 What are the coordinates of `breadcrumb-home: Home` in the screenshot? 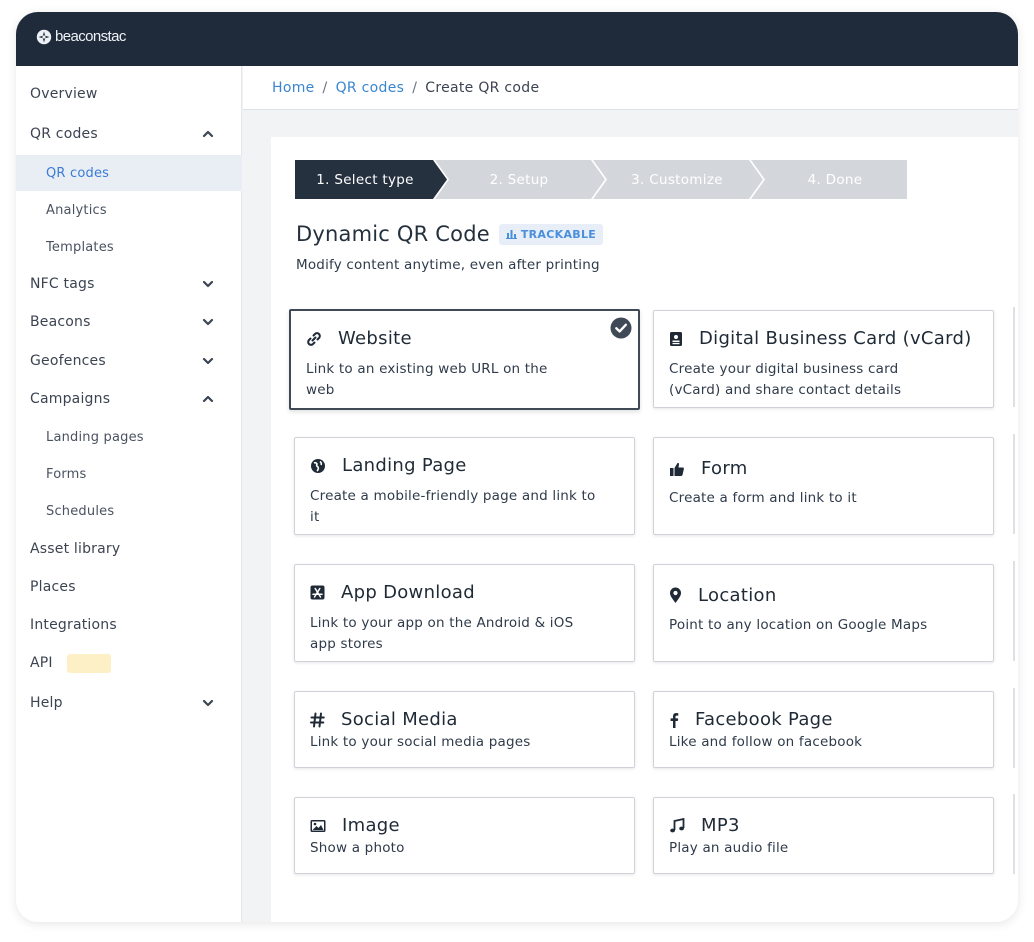 It's located at (293, 88).